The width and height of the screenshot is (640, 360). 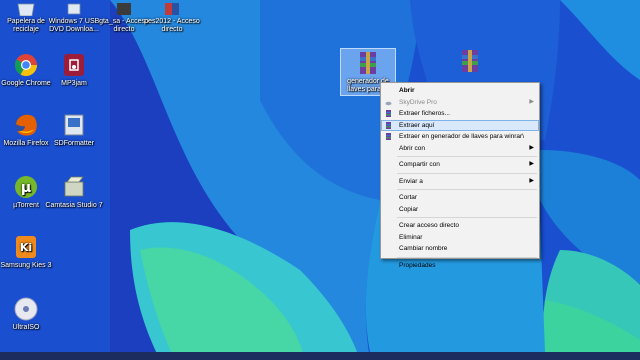 What do you see at coordinates (412, 148) in the screenshot?
I see `menu-item-label: Abrir con` at bounding box center [412, 148].